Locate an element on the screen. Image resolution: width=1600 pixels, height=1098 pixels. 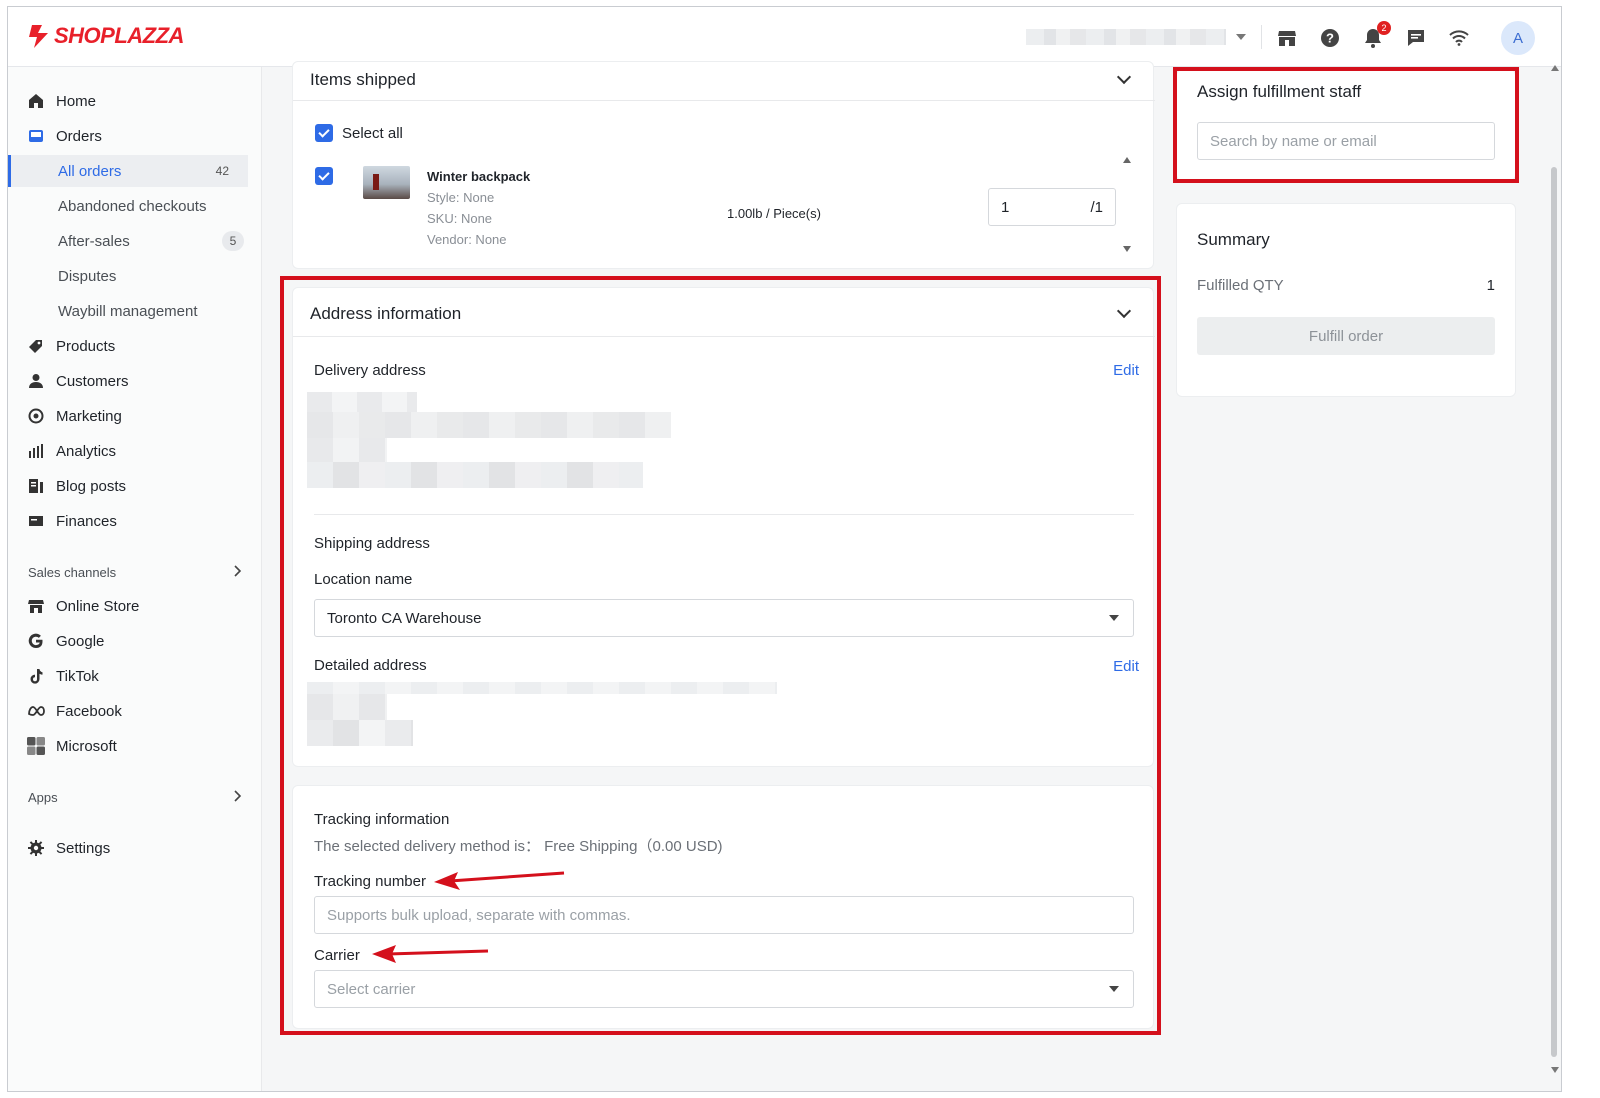
item-weight: 1.00lb / Piece(s) is located at coordinates (774, 213).